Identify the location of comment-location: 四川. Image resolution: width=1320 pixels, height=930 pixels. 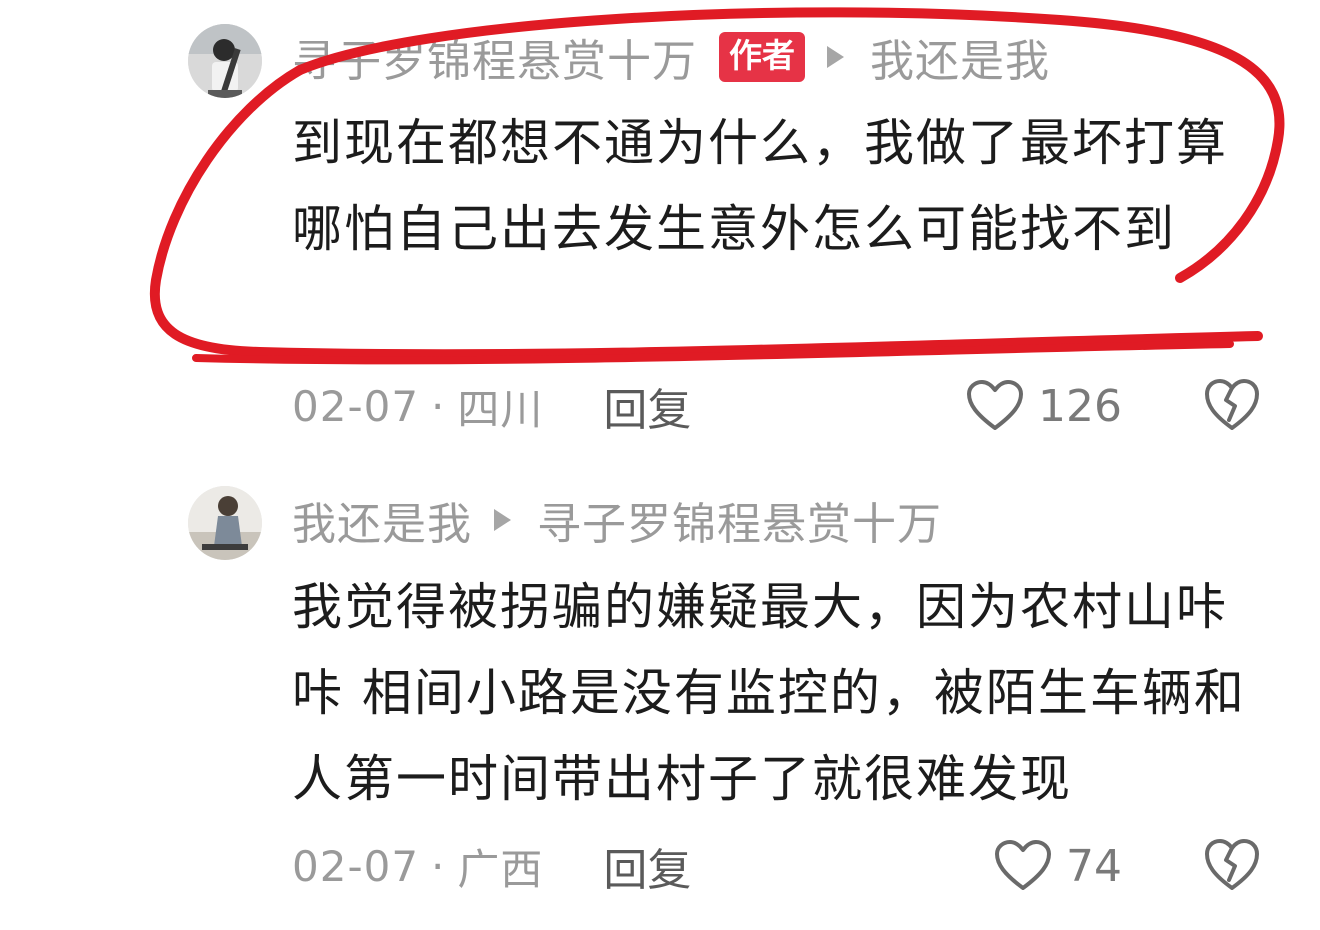
(500, 409).